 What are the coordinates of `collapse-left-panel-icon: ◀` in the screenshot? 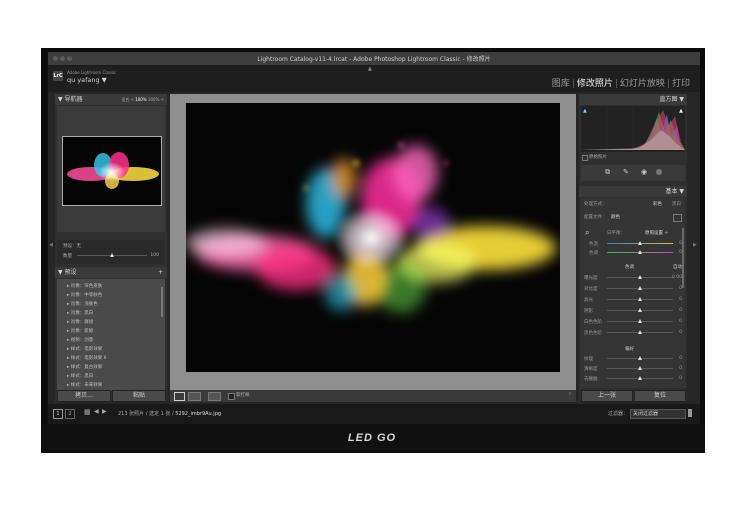 It's located at (51, 245).